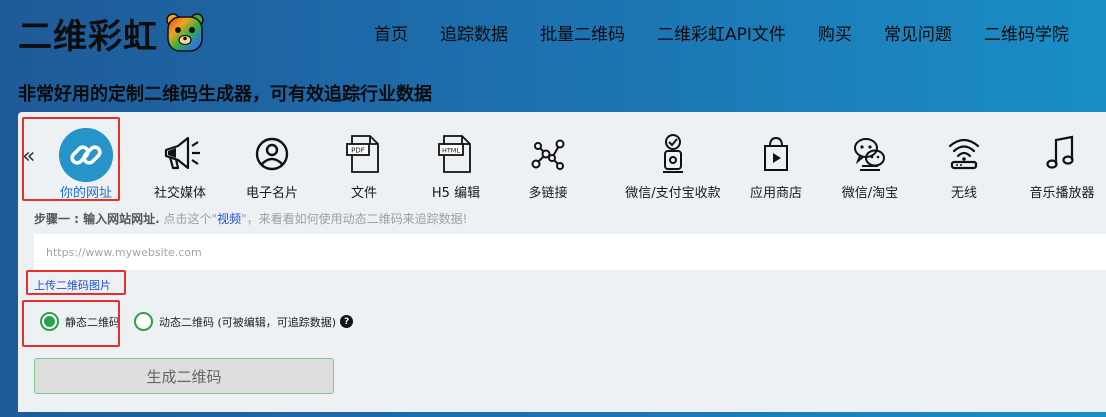 The height and width of the screenshot is (417, 1106). I want to click on type-tab-appstore: 应用商店, so click(776, 165).